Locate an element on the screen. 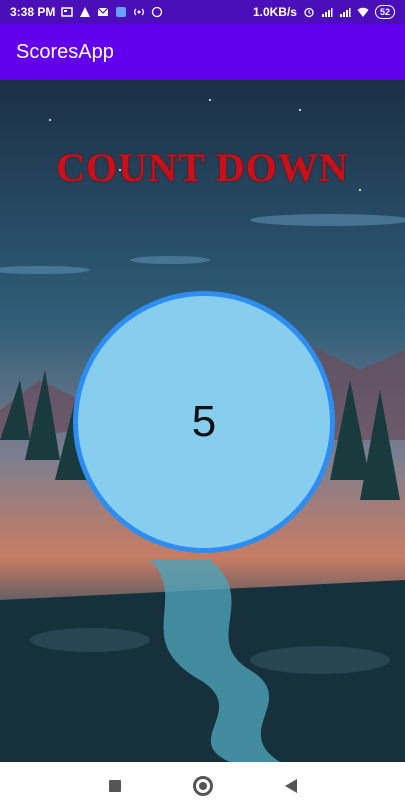 This screenshot has height=810, width=405. signal-icon is located at coordinates (327, 12).